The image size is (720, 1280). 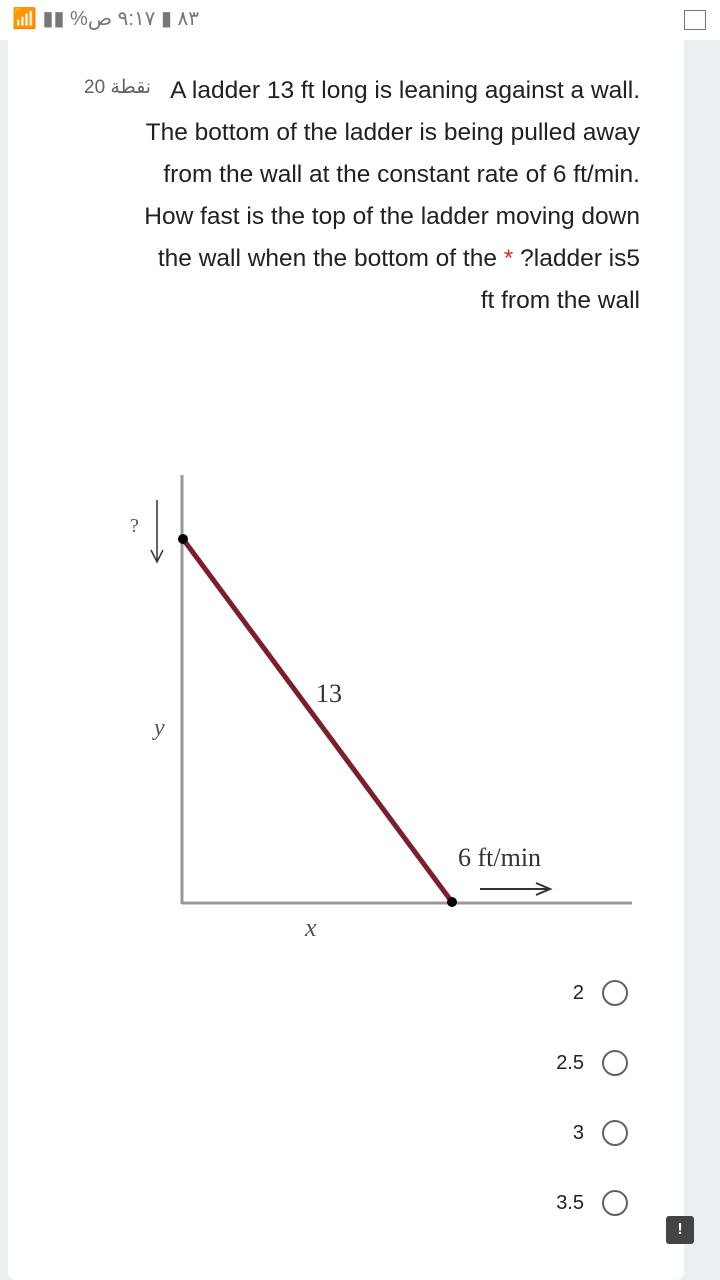 What do you see at coordinates (499, 857) in the screenshot?
I see `rate-label: 6 ft/min` at bounding box center [499, 857].